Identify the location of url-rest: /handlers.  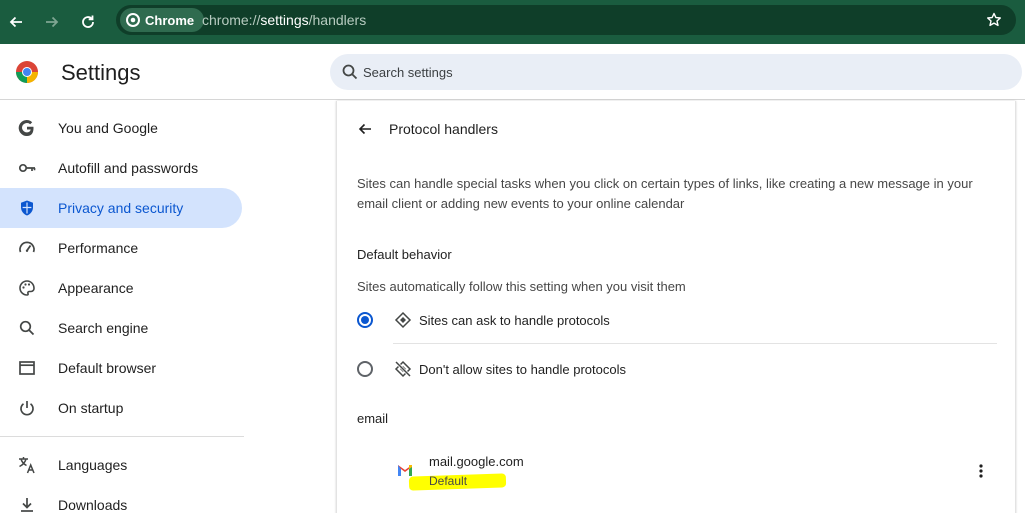
(337, 20).